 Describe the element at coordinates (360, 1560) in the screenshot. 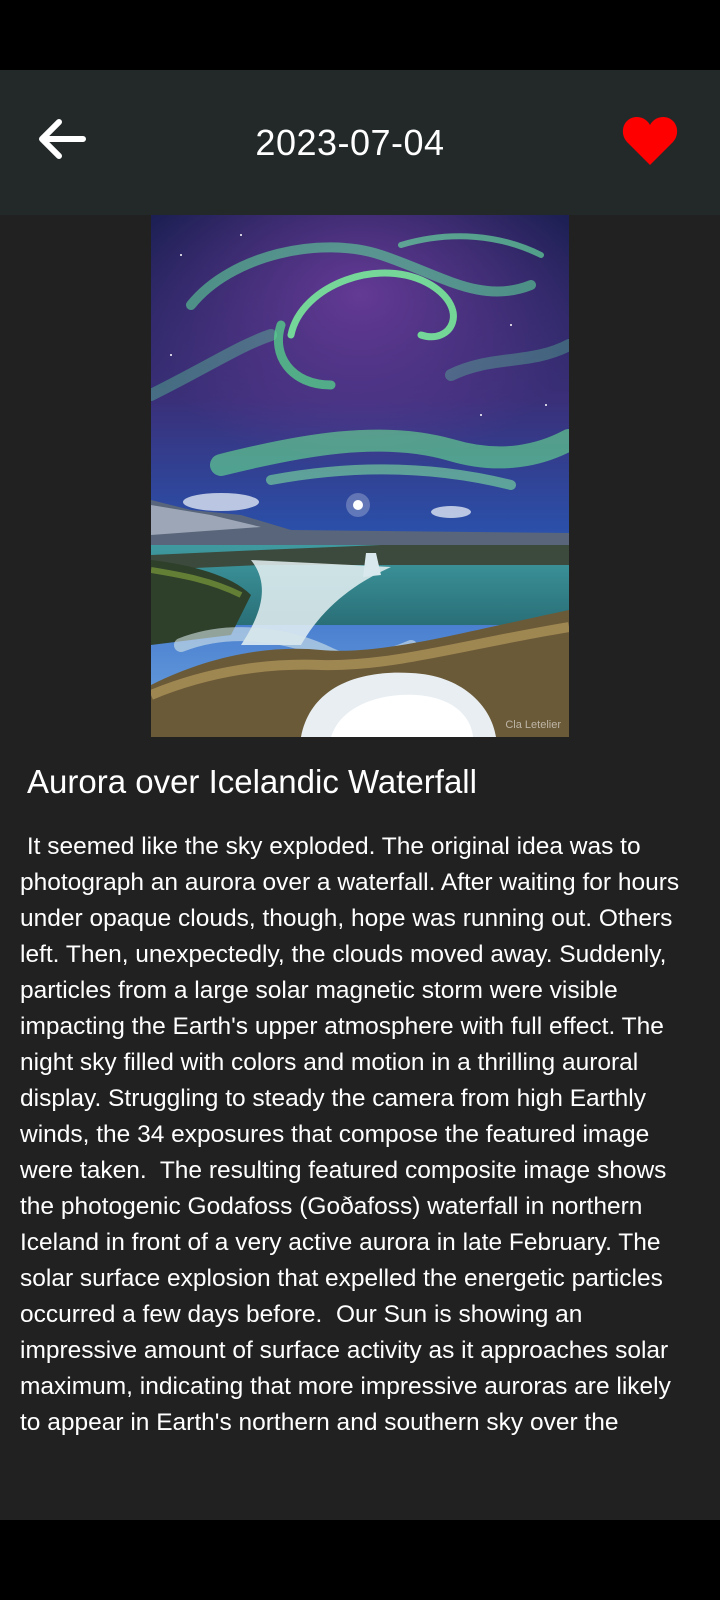

I see `navigation-bar` at that location.